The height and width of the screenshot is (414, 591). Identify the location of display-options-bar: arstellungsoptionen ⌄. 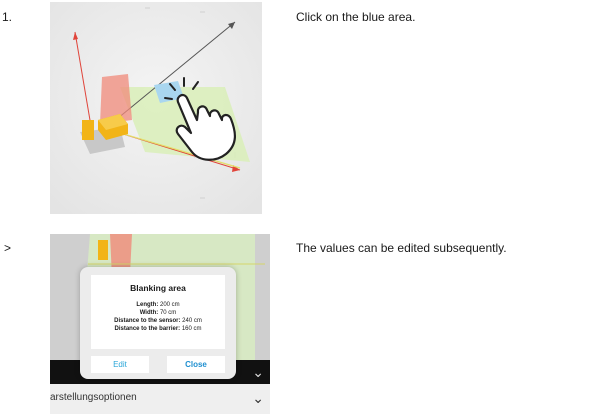
(160, 399).